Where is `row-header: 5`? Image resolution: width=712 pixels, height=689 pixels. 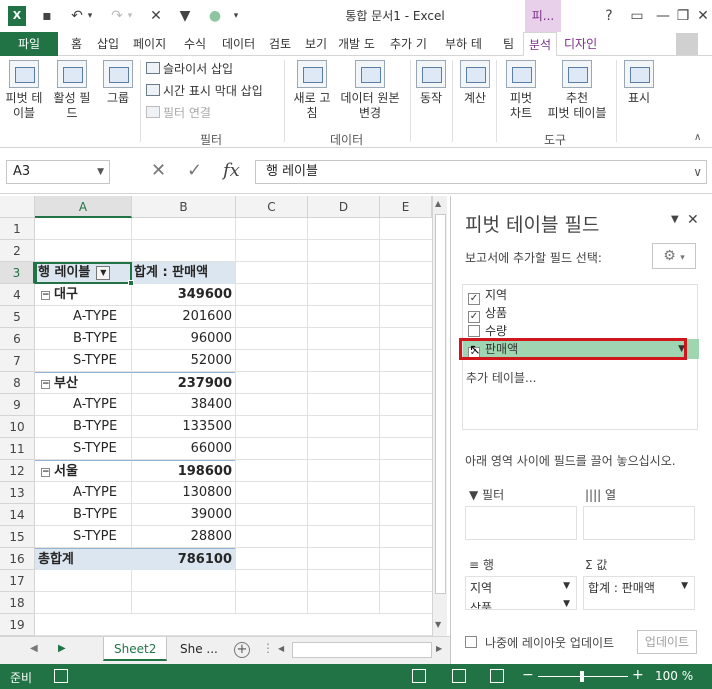 row-header: 5 is located at coordinates (17, 317).